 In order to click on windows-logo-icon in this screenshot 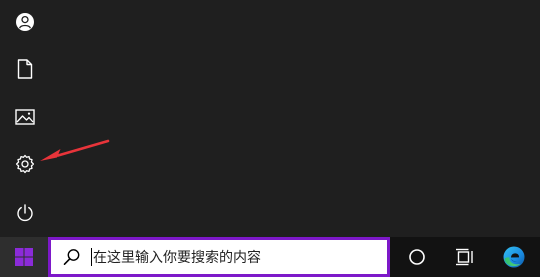, I will do `click(24, 257)`.